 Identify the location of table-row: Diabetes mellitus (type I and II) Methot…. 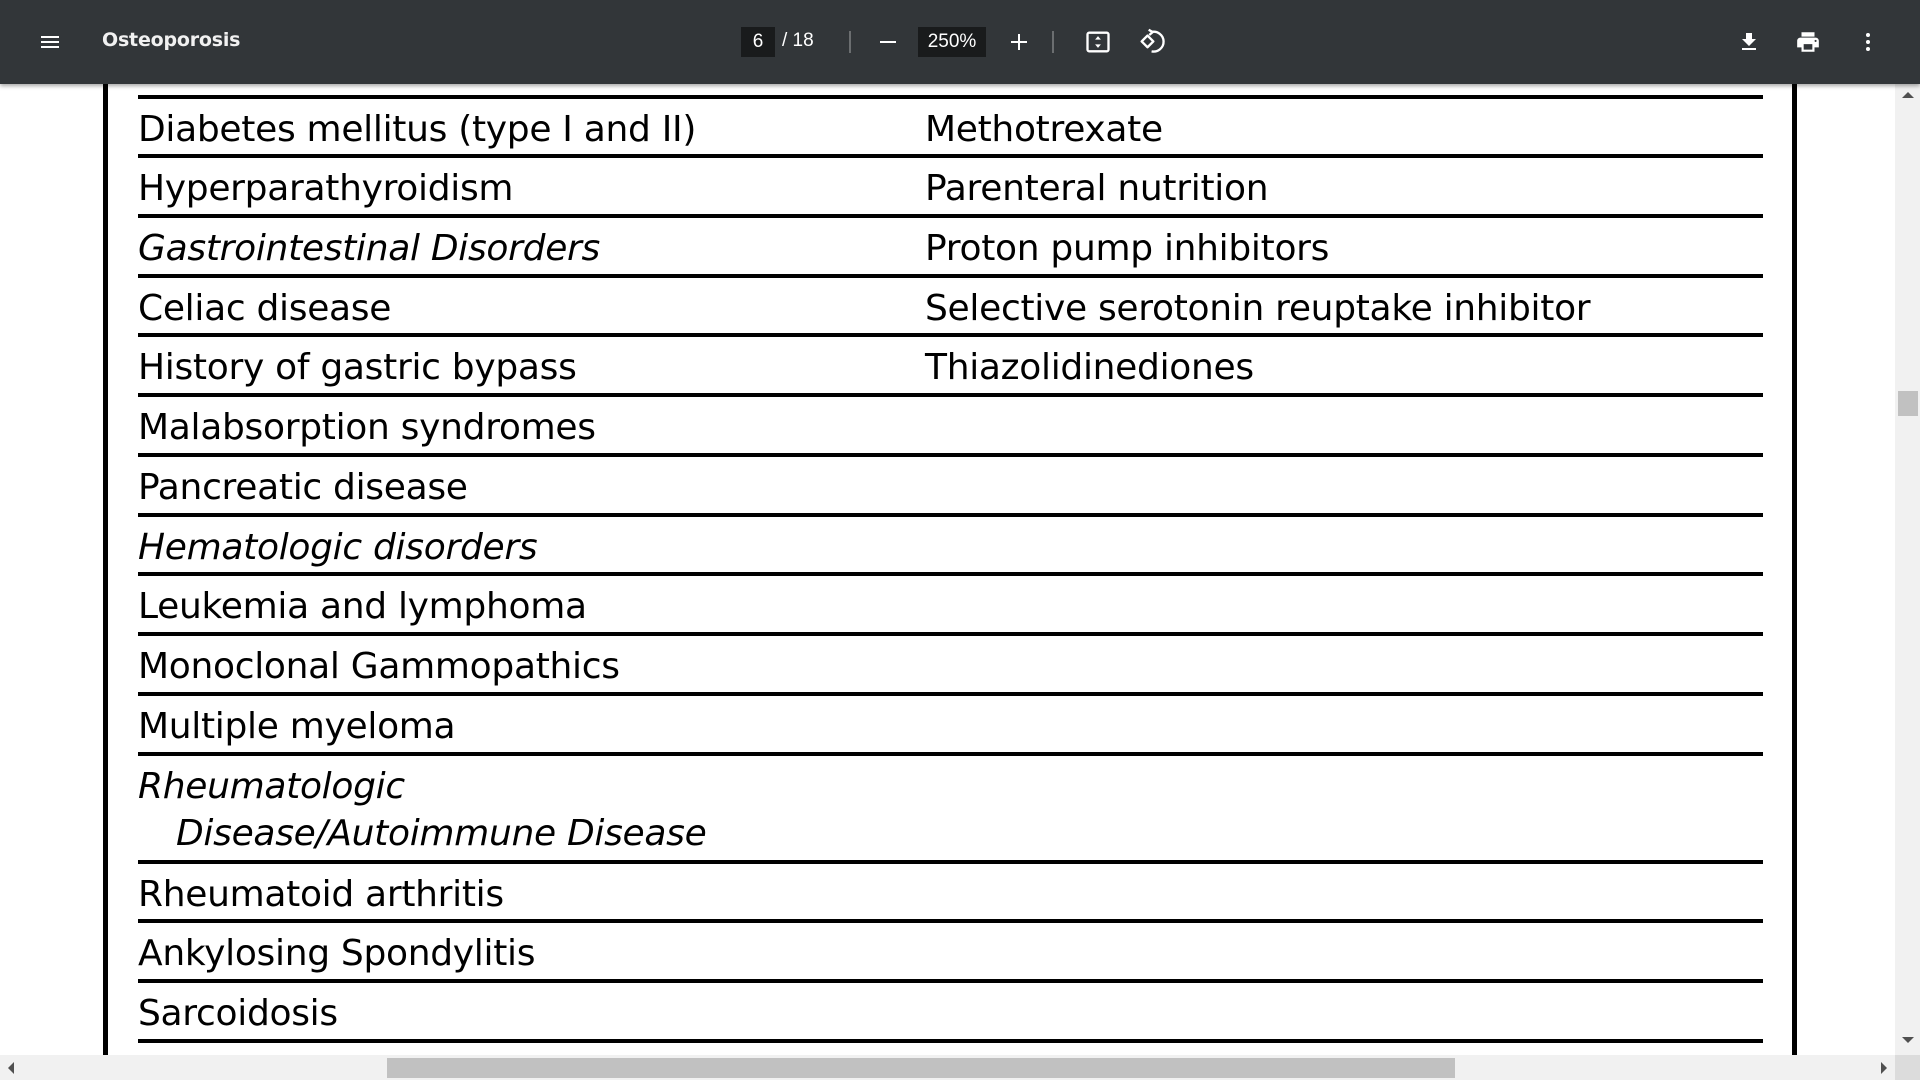
(950, 128).